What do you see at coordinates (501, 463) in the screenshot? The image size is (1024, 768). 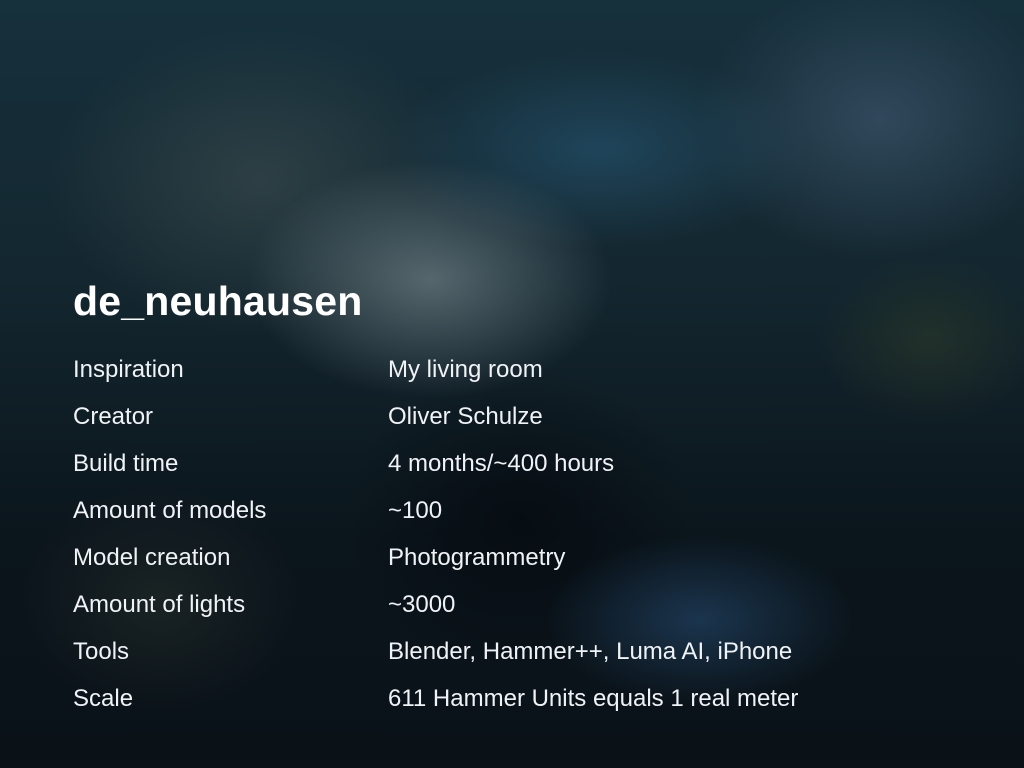 I see `info-value: 4 months/~400 hours` at bounding box center [501, 463].